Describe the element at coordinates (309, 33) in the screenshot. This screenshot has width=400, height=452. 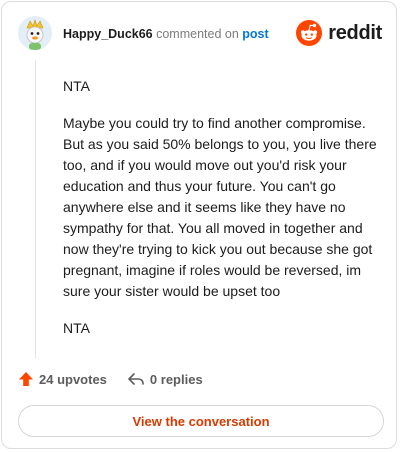
I see `reddit-alien-icon` at that location.